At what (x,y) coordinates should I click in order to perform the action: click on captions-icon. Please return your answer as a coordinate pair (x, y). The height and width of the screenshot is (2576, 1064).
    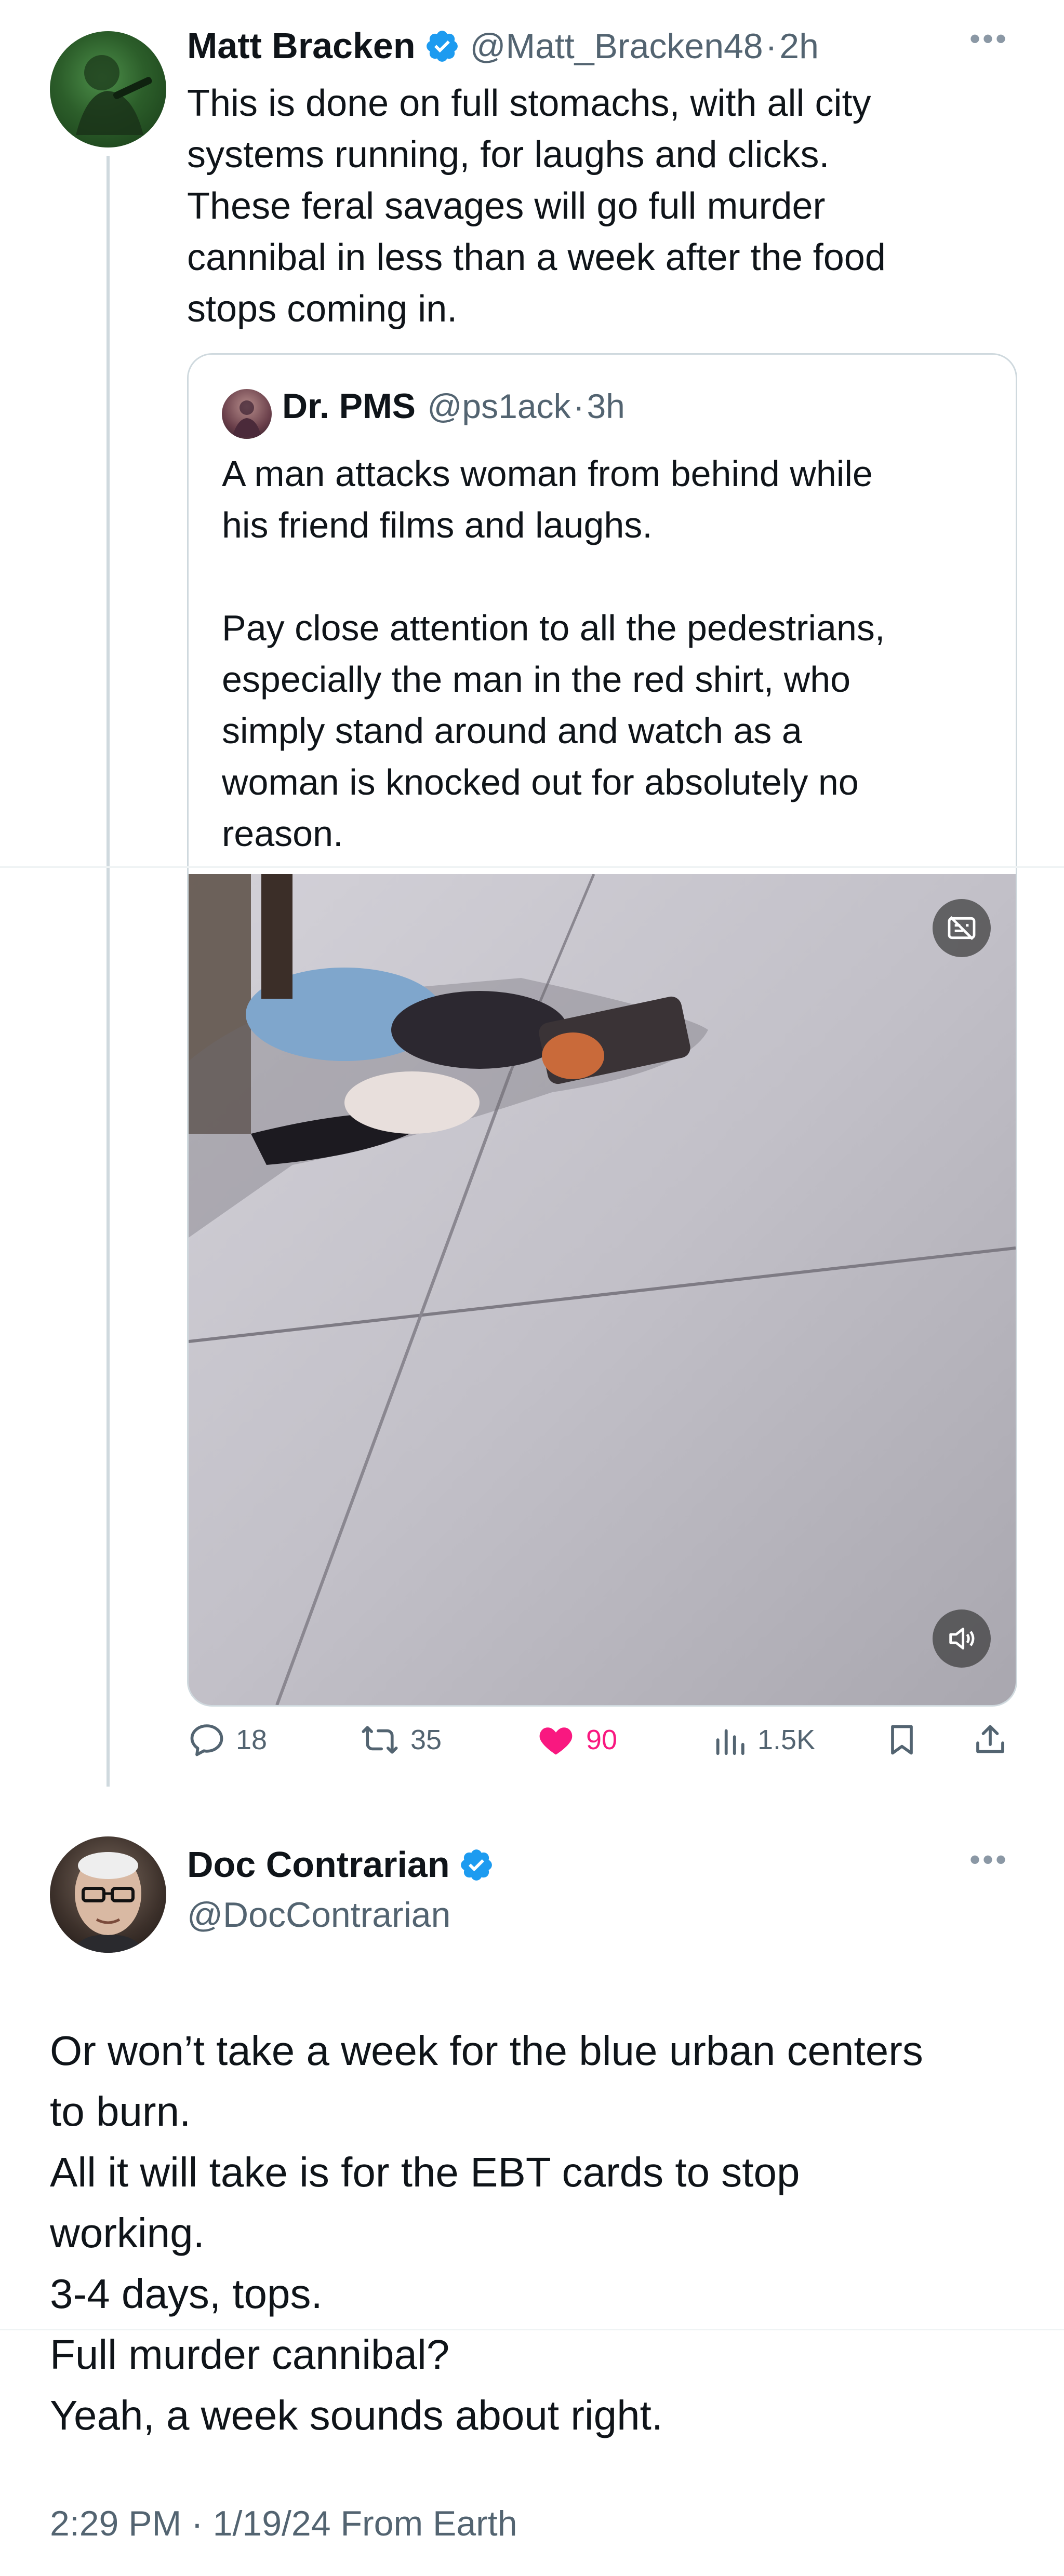
    Looking at the image, I should click on (962, 929).